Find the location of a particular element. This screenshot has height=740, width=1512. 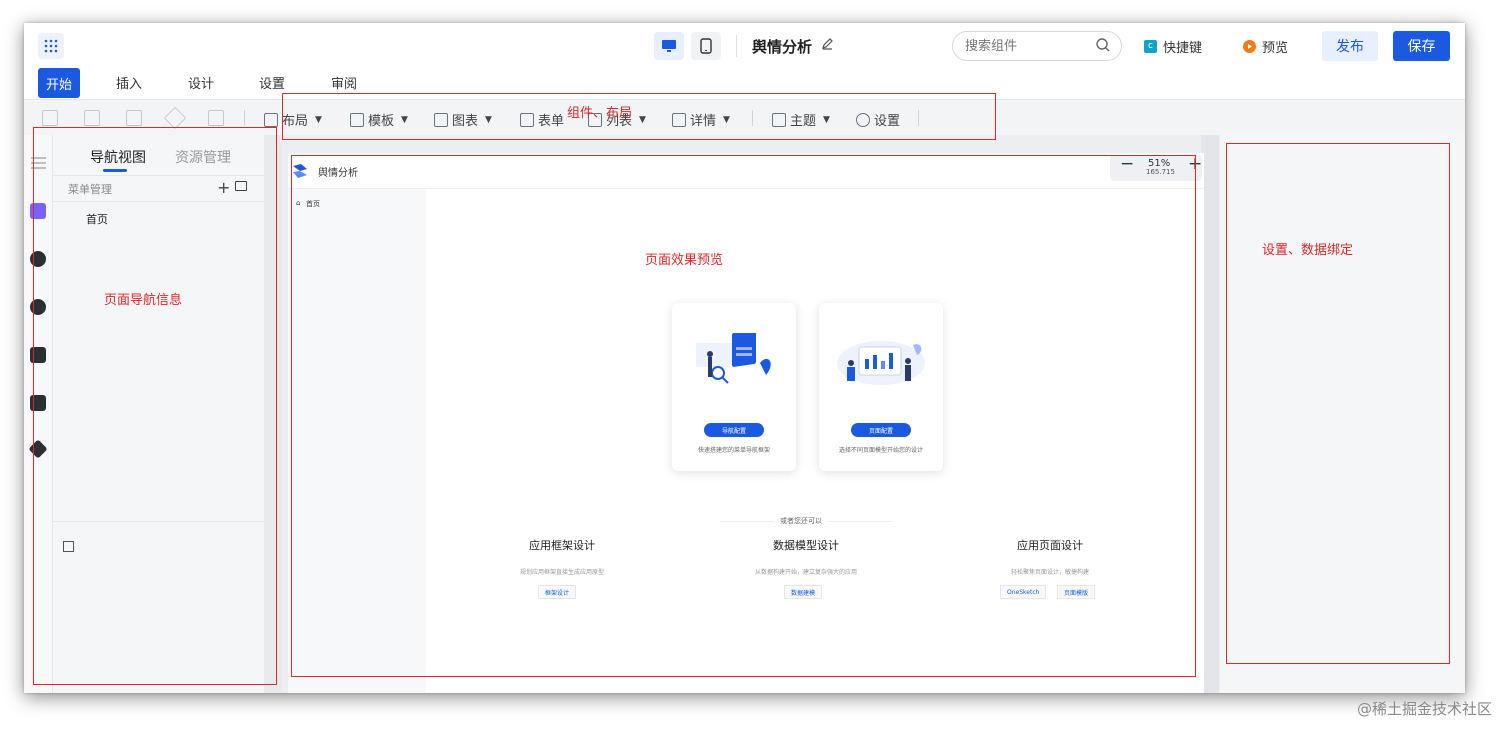

play-icon is located at coordinates (1249, 46).